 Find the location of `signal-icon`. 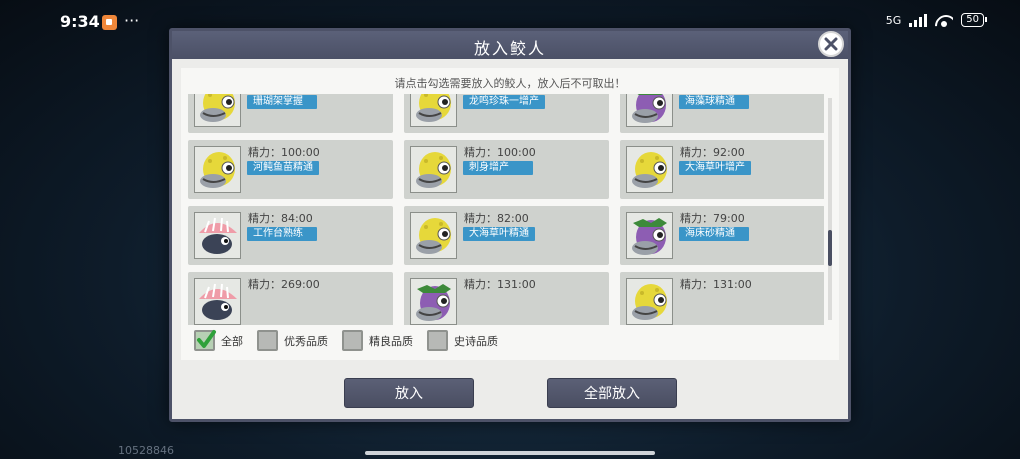

signal-icon is located at coordinates (918, 20).